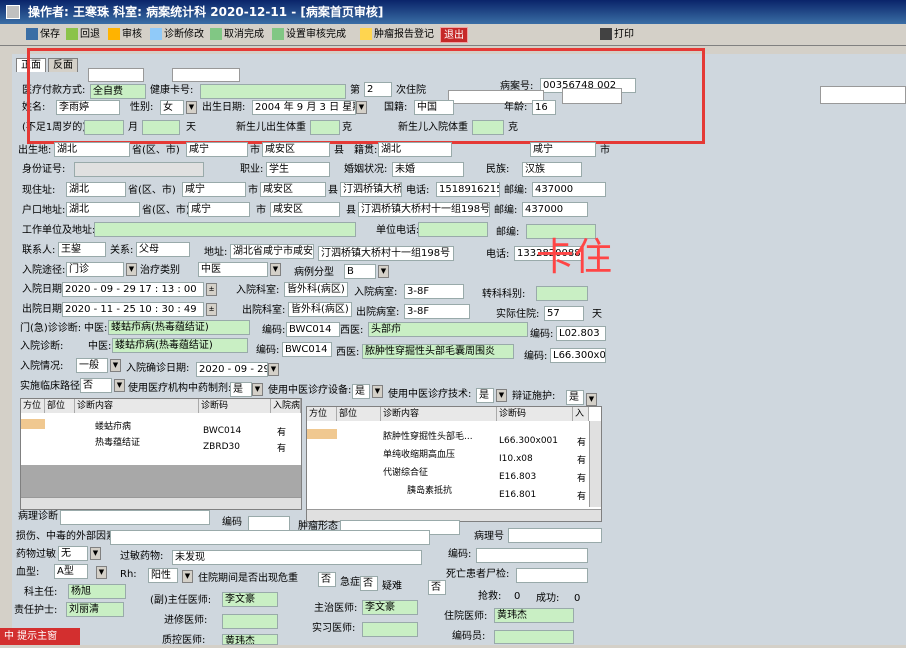 The width and height of the screenshot is (906, 648). Describe the element at coordinates (298, 169) in the screenshot. I see `occupation-field: 学生` at that location.